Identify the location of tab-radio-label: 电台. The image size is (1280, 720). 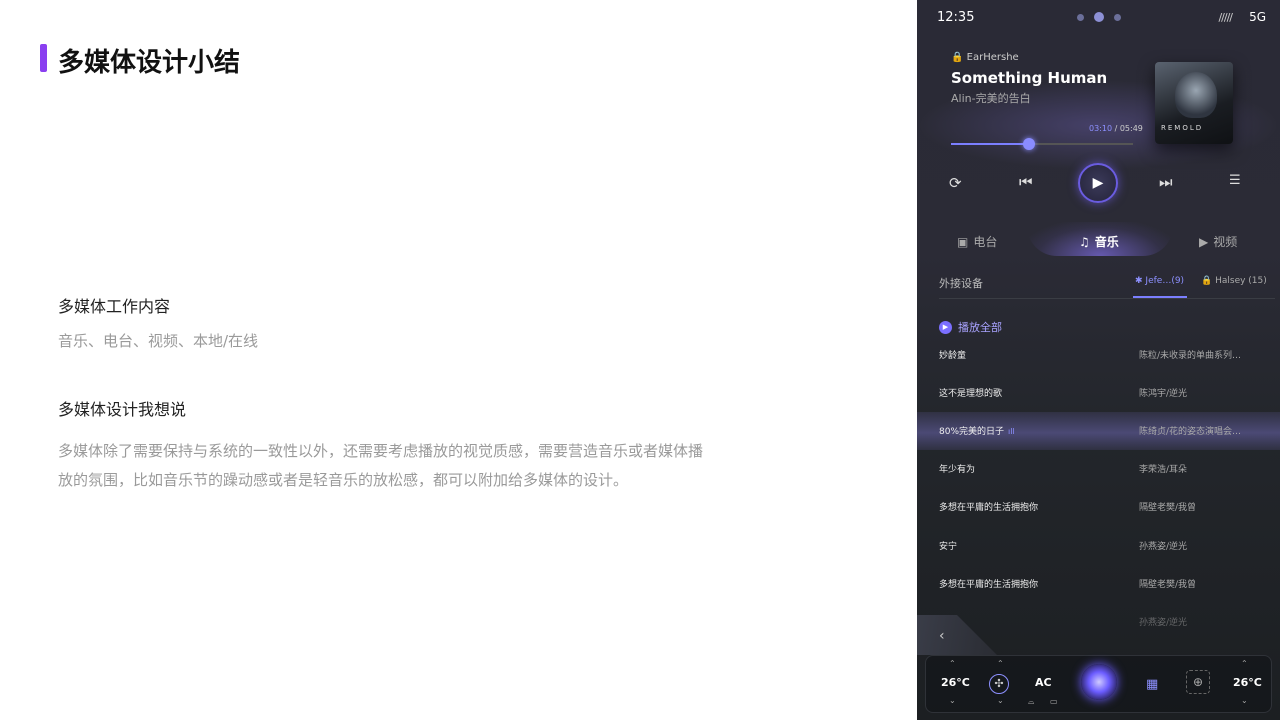
(985, 242).